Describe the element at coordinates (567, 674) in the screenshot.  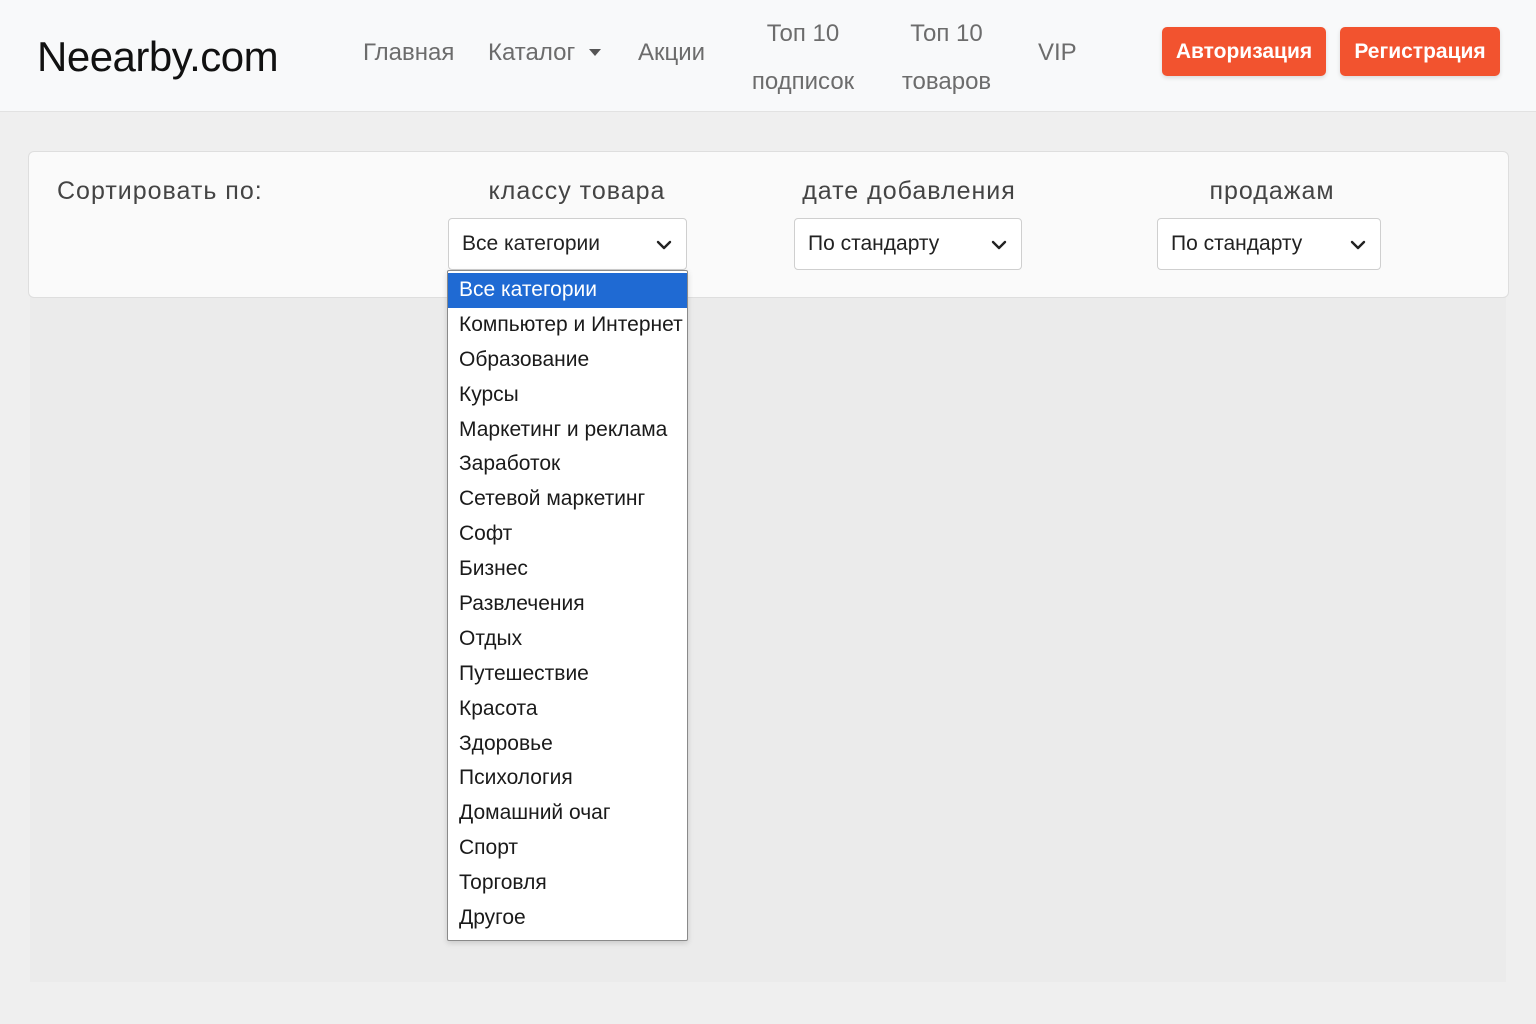
I see `dropdown-option: Путешествие` at that location.